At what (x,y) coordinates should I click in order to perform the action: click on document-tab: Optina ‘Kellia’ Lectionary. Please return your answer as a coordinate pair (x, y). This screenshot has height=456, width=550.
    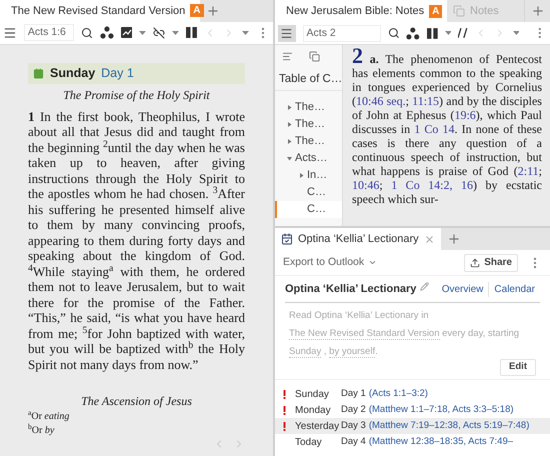
    Looking at the image, I should click on (358, 239).